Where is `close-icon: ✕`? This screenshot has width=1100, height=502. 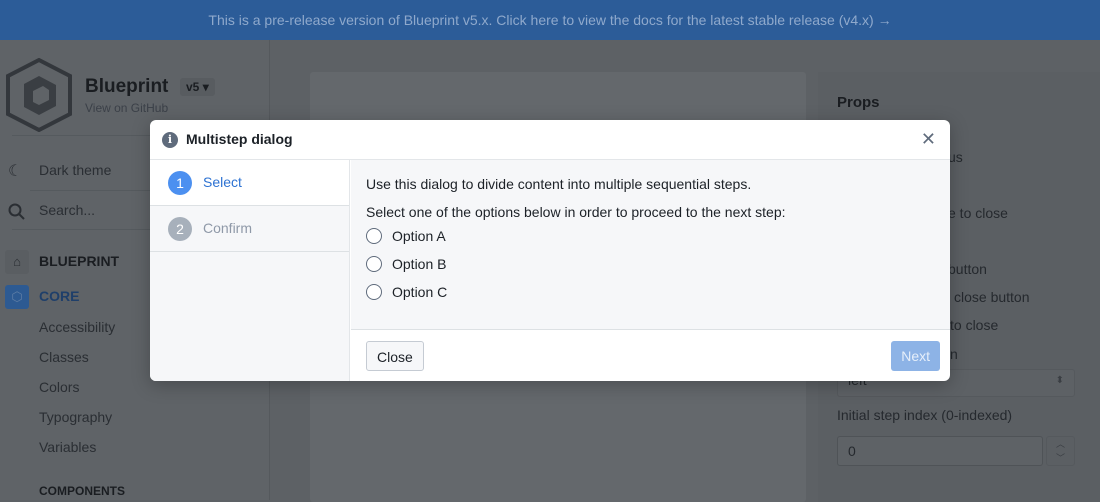
close-icon: ✕ is located at coordinates (928, 139).